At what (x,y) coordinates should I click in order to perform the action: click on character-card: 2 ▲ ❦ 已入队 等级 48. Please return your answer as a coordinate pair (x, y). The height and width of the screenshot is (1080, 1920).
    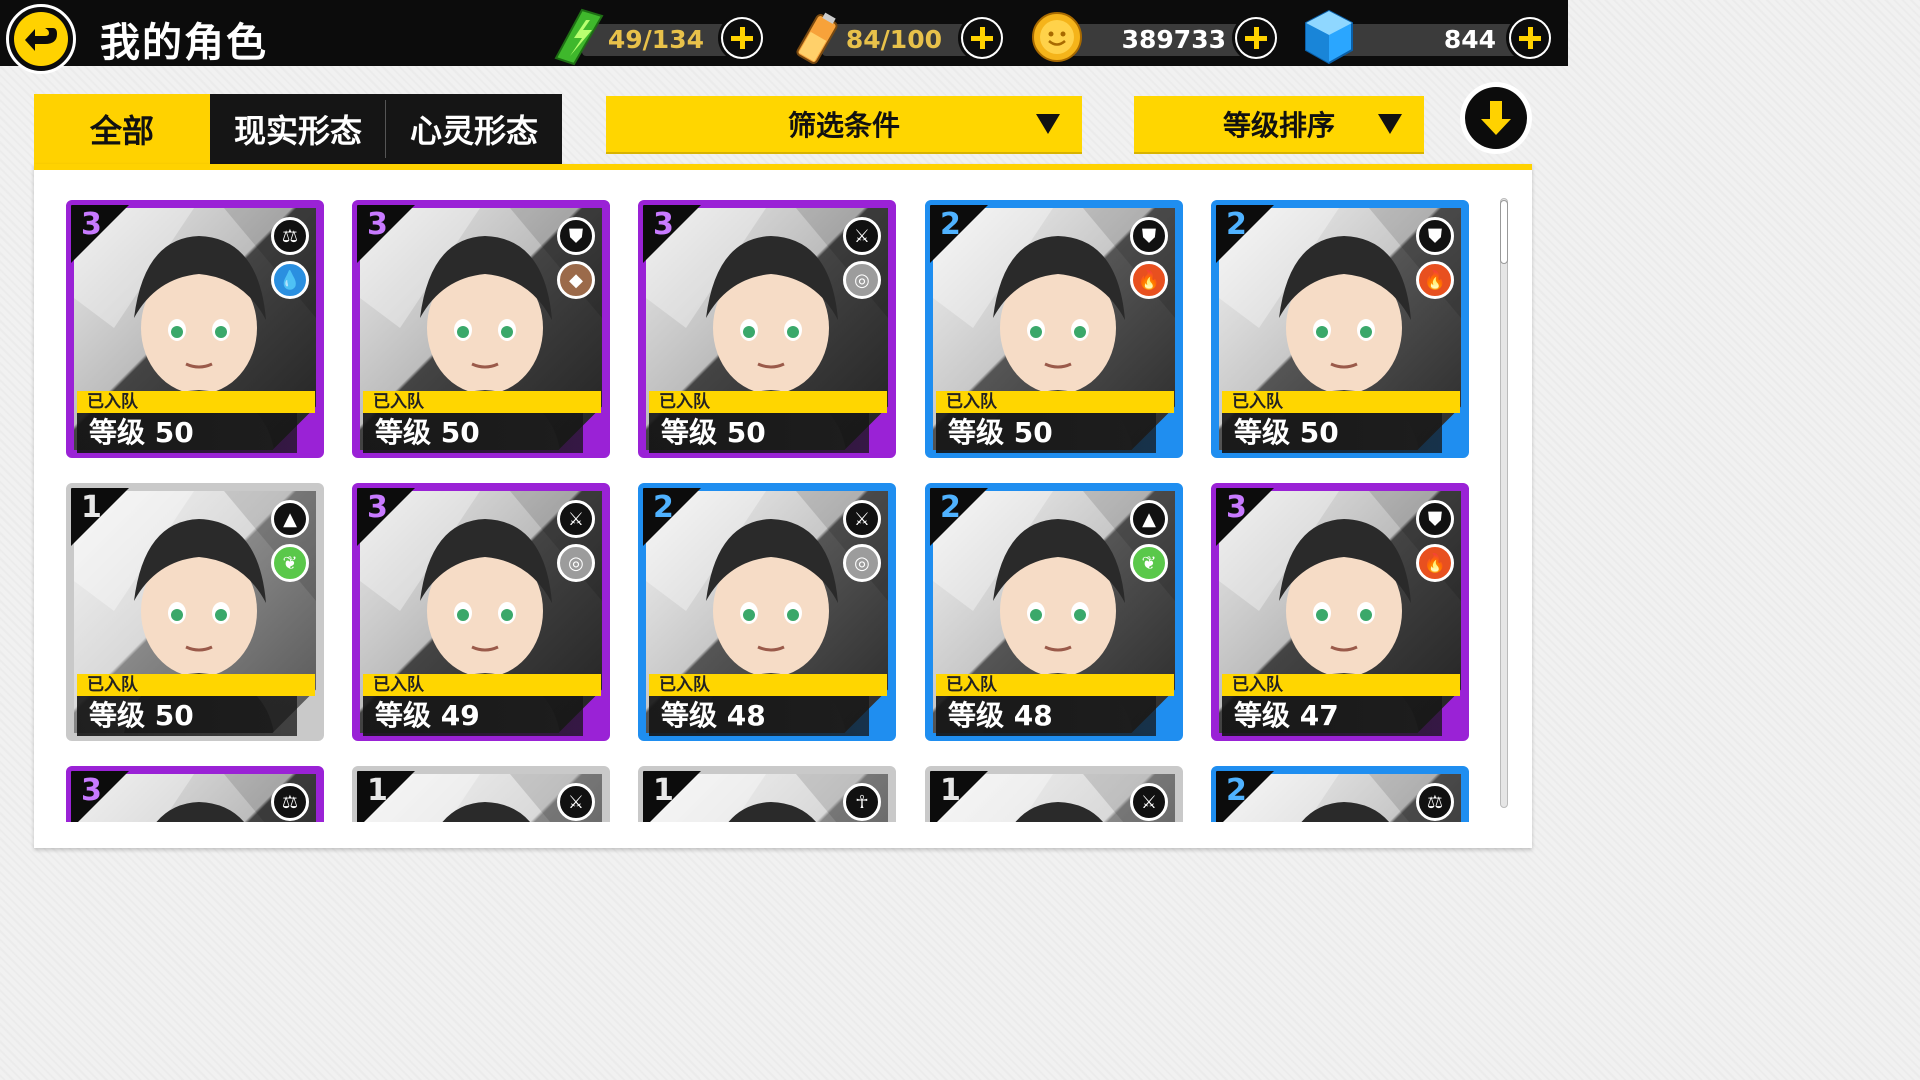
    Looking at the image, I should click on (1054, 612).